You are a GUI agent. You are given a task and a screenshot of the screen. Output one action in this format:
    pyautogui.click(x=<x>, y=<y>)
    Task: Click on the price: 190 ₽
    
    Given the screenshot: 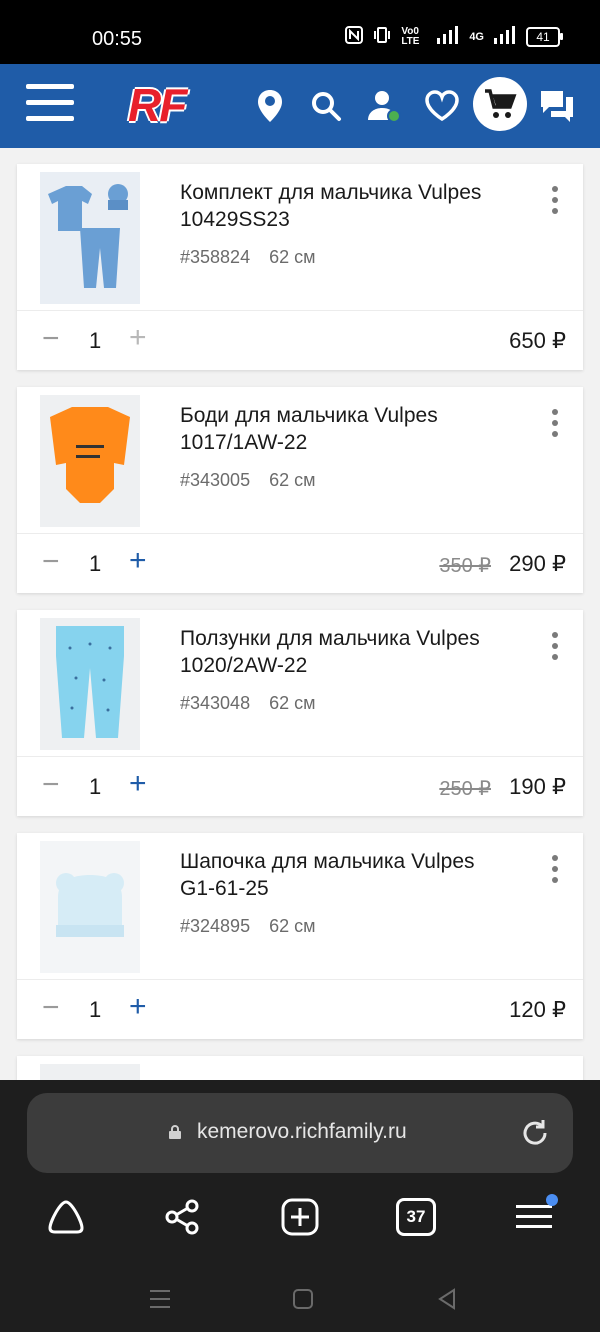 What is the action you would take?
    pyautogui.click(x=537, y=786)
    